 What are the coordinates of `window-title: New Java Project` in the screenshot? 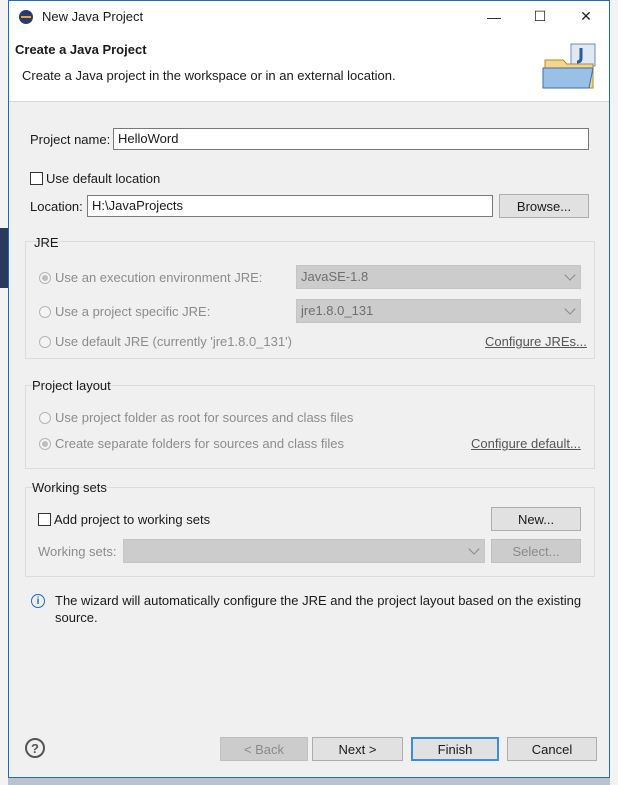 It's located at (93, 16).